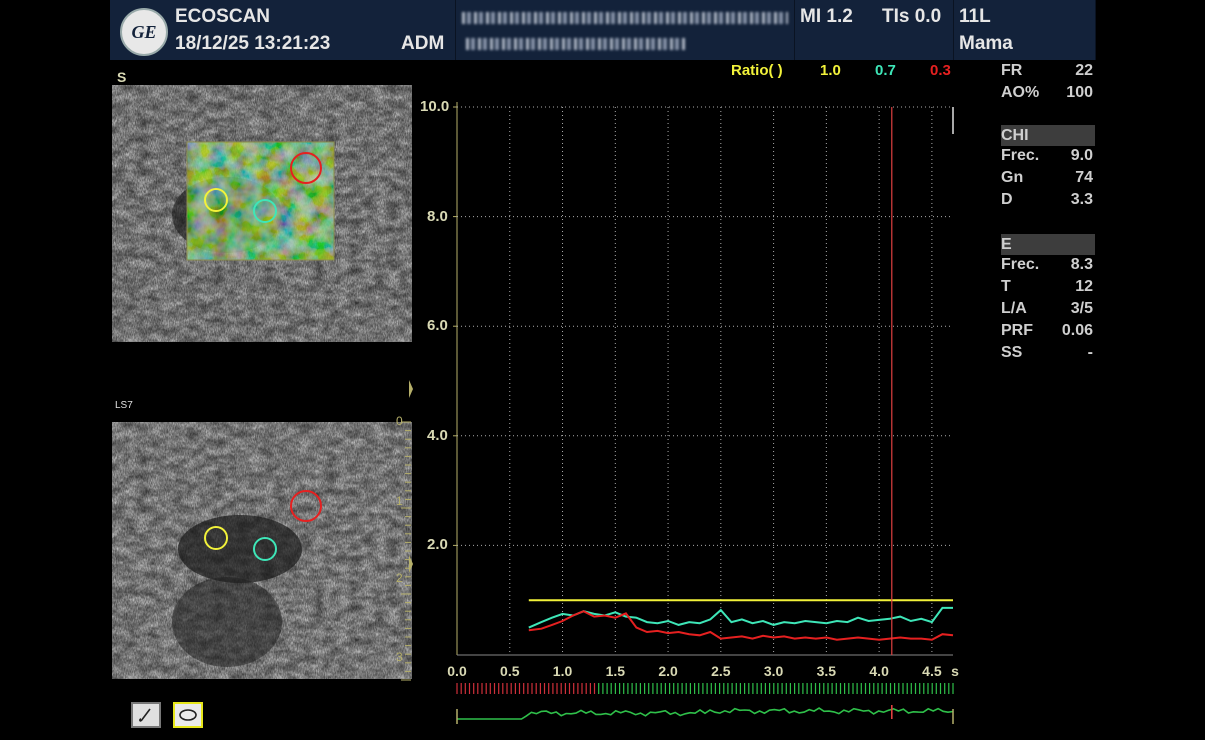 This screenshot has width=1205, height=740. Describe the element at coordinates (830, 70) in the screenshot. I see `ratio-value-yellow: 1.0` at that location.